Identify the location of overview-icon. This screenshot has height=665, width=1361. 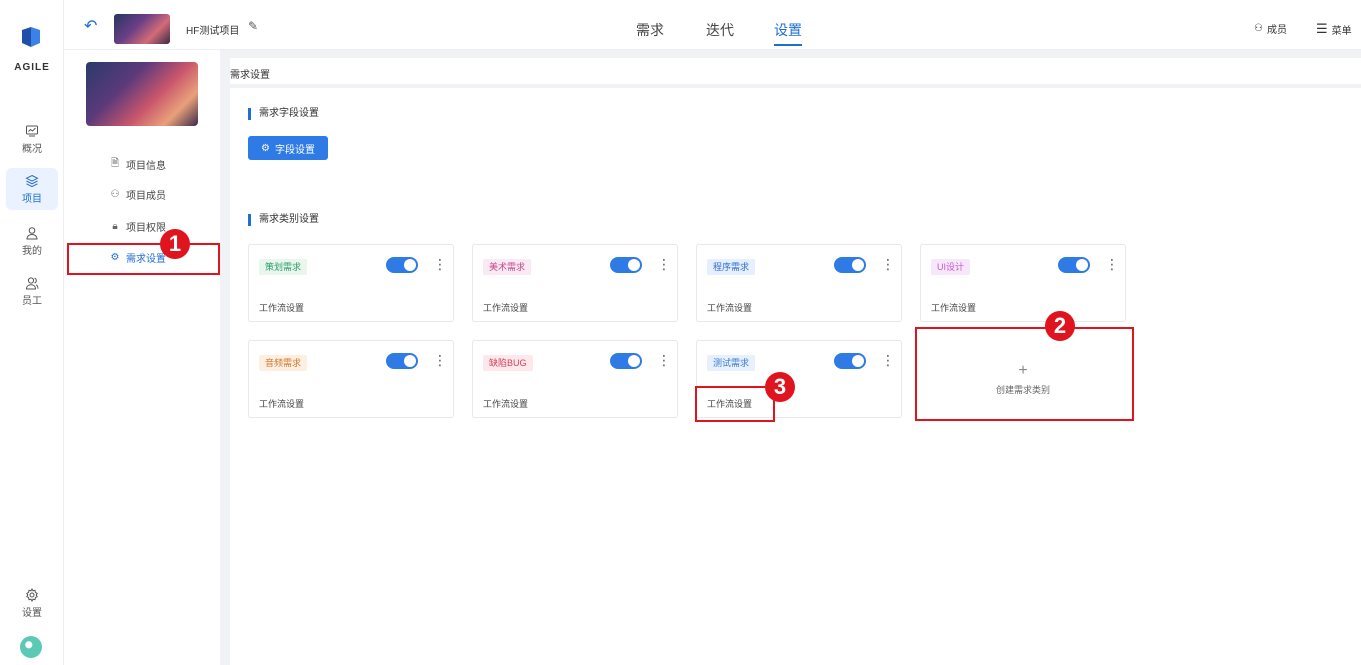
(32, 130).